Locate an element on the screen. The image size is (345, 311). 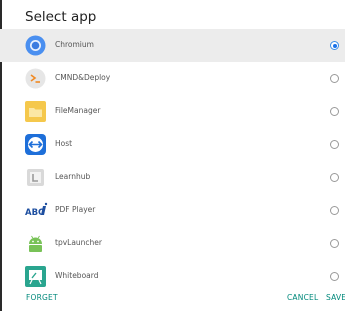
radio-filemanager is located at coordinates (334, 111).